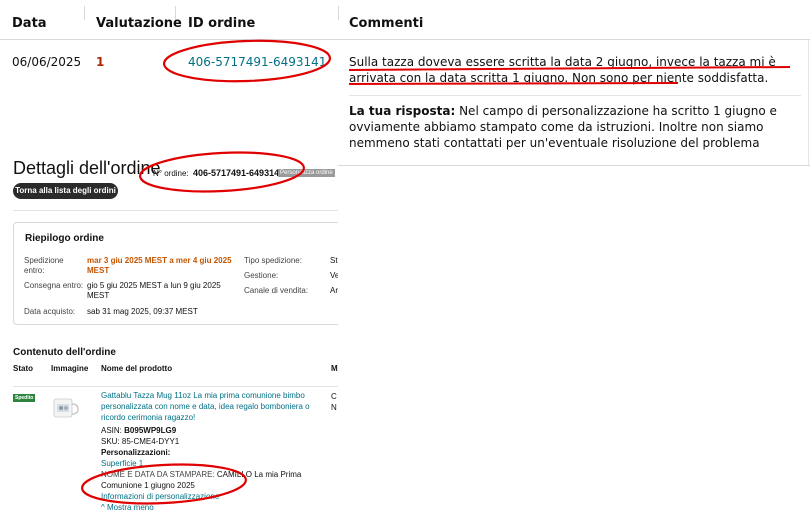 Image resolution: width=810 pixels, height=516 pixels. I want to click on personalization-info-link: Informazioni di personalizzazione, so click(160, 496).